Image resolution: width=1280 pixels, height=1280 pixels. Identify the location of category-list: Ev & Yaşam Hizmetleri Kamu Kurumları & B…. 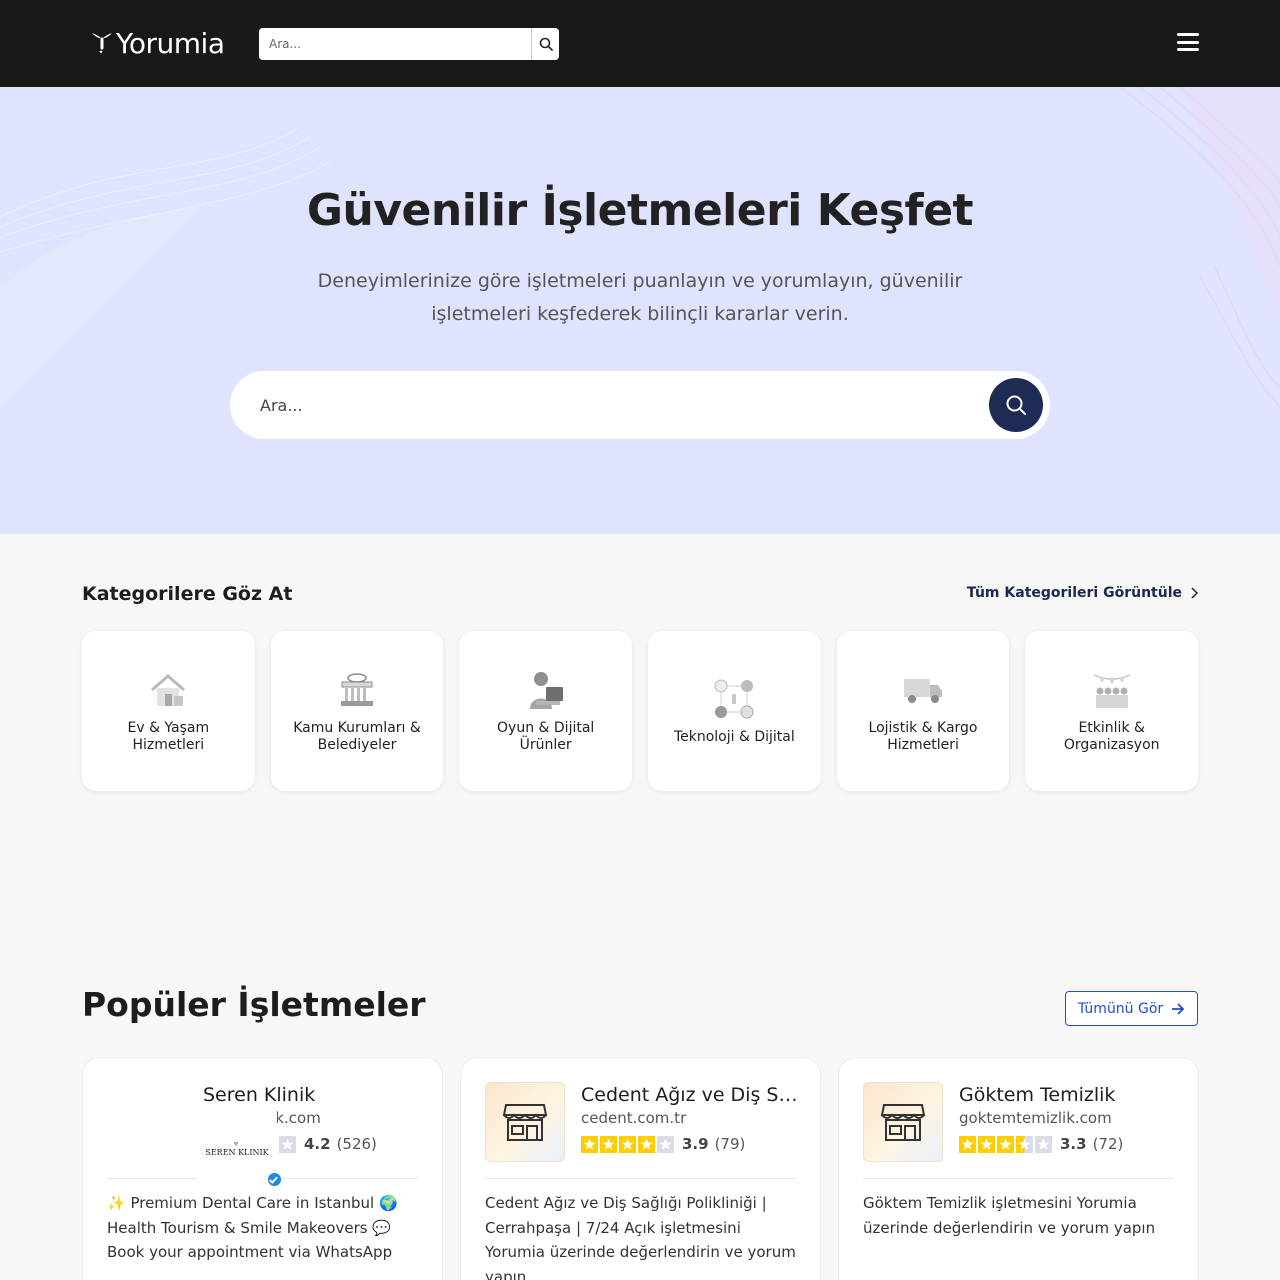
(640, 711).